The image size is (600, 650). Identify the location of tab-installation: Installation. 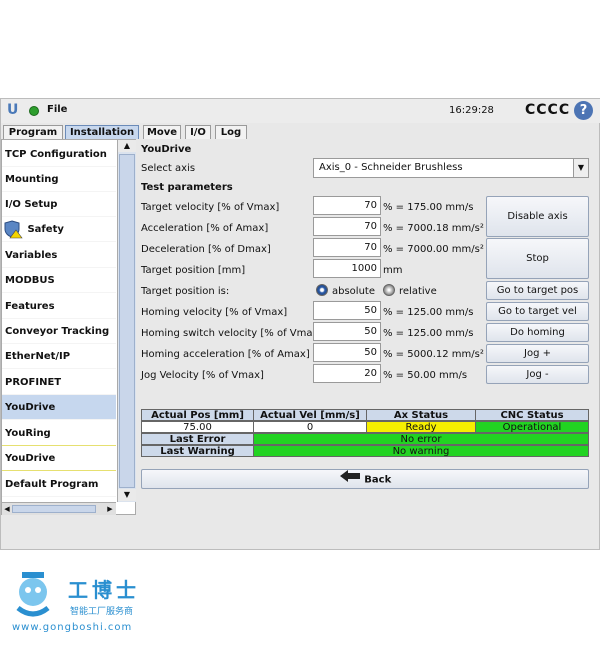
(102, 132).